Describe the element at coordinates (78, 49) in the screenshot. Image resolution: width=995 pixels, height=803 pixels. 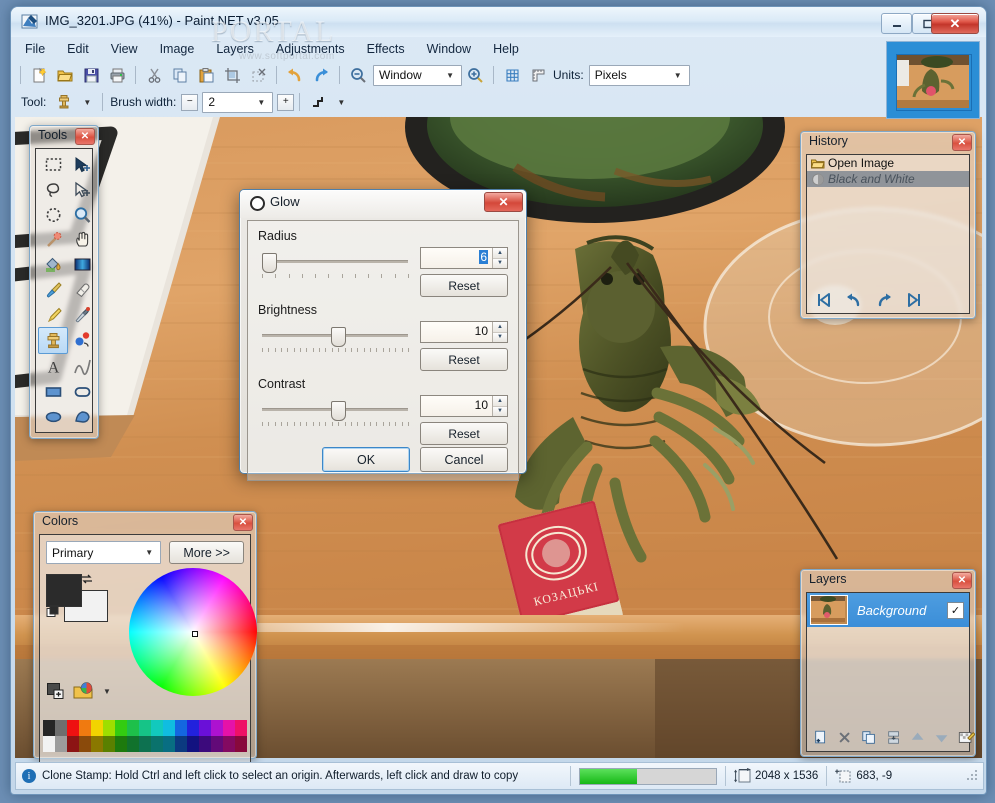
I see `menu-edit: Edit` at that location.